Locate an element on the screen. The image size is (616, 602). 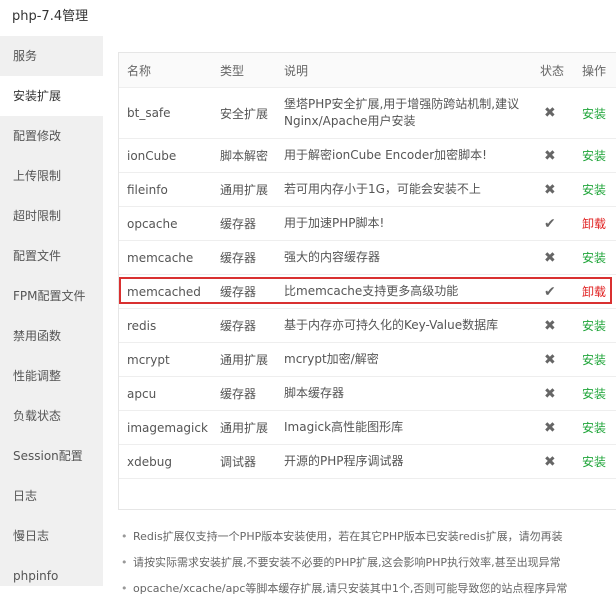
extension-desc: 脚本缓存器 is located at coordinates (404, 393).